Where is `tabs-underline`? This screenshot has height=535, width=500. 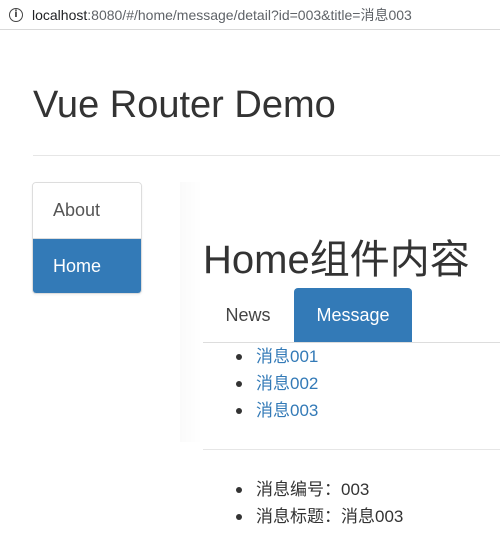 tabs-underline is located at coordinates (351, 342).